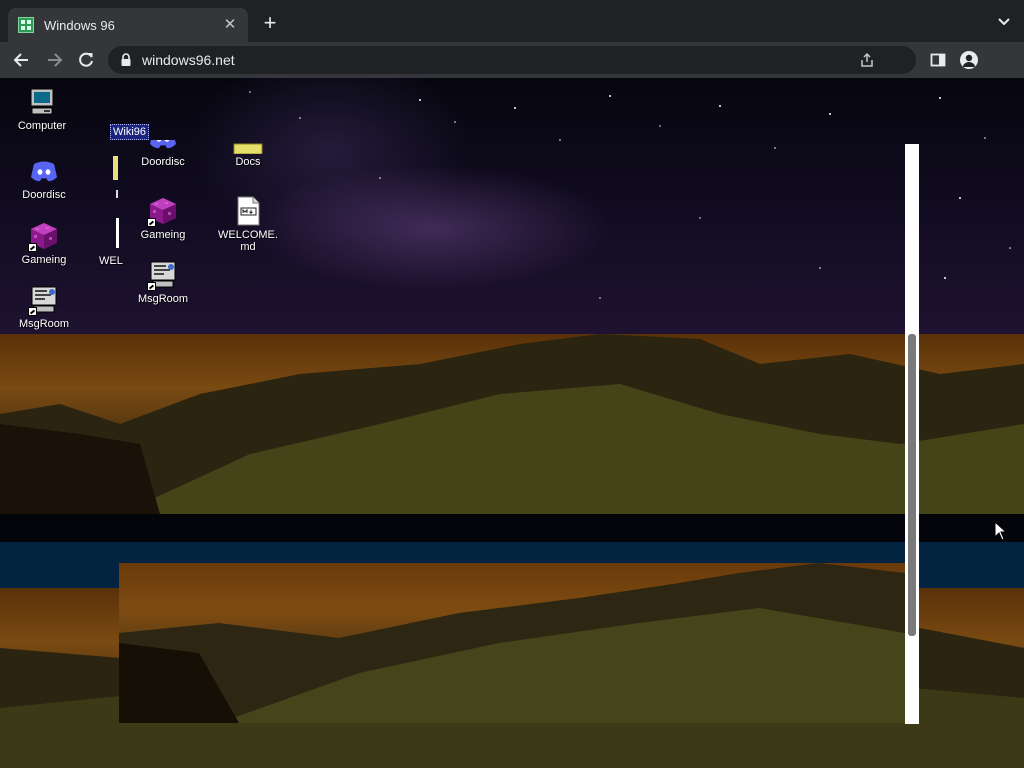 The width and height of the screenshot is (1024, 768). Describe the element at coordinates (163, 162) in the screenshot. I see `folder-item-label: Doordisc` at that location.